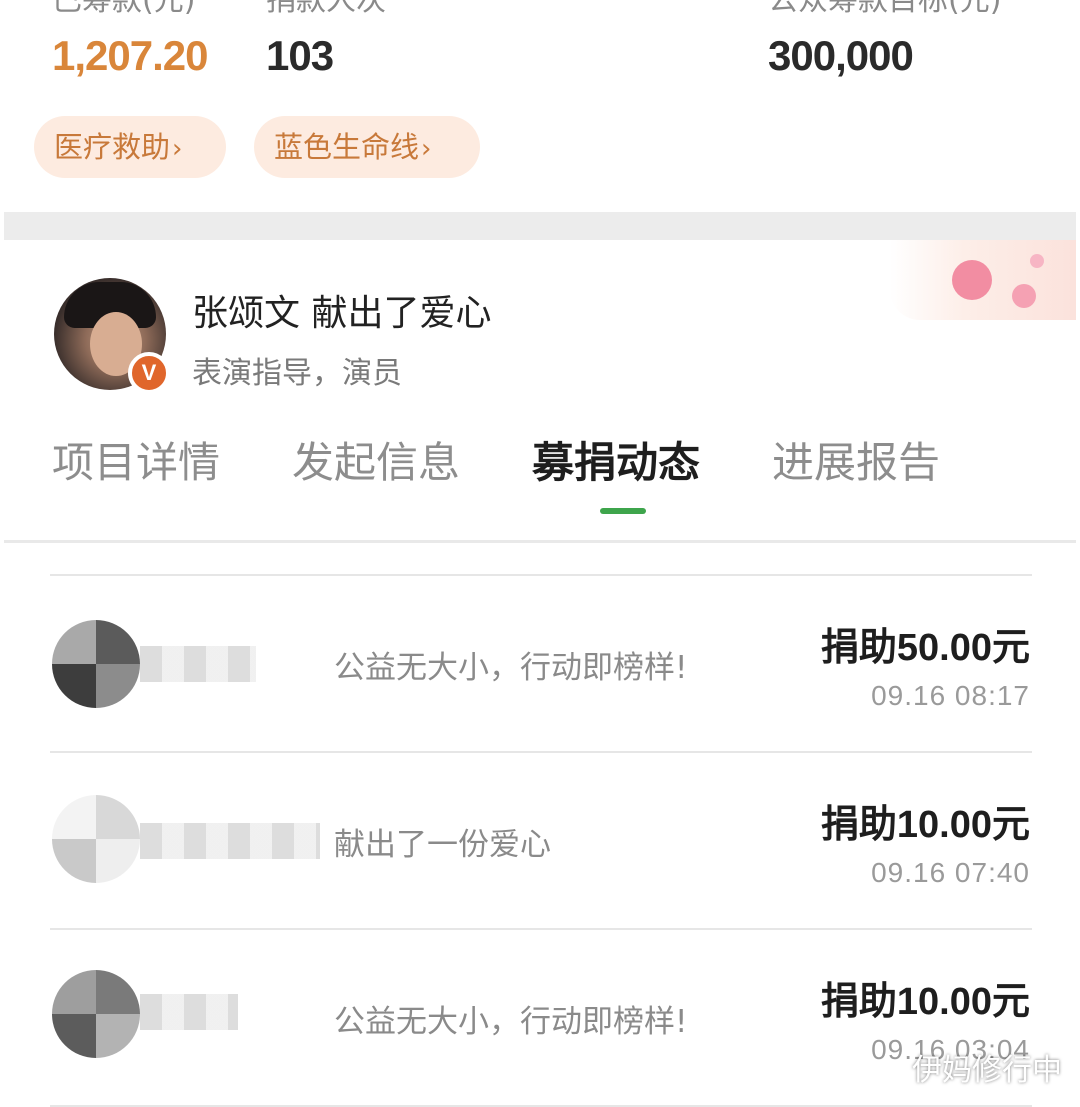 Image resolution: width=1080 pixels, height=1107 pixels. Describe the element at coordinates (112, 147) in the screenshot. I see `tag-medical-aid-label: 医疗救助` at that location.